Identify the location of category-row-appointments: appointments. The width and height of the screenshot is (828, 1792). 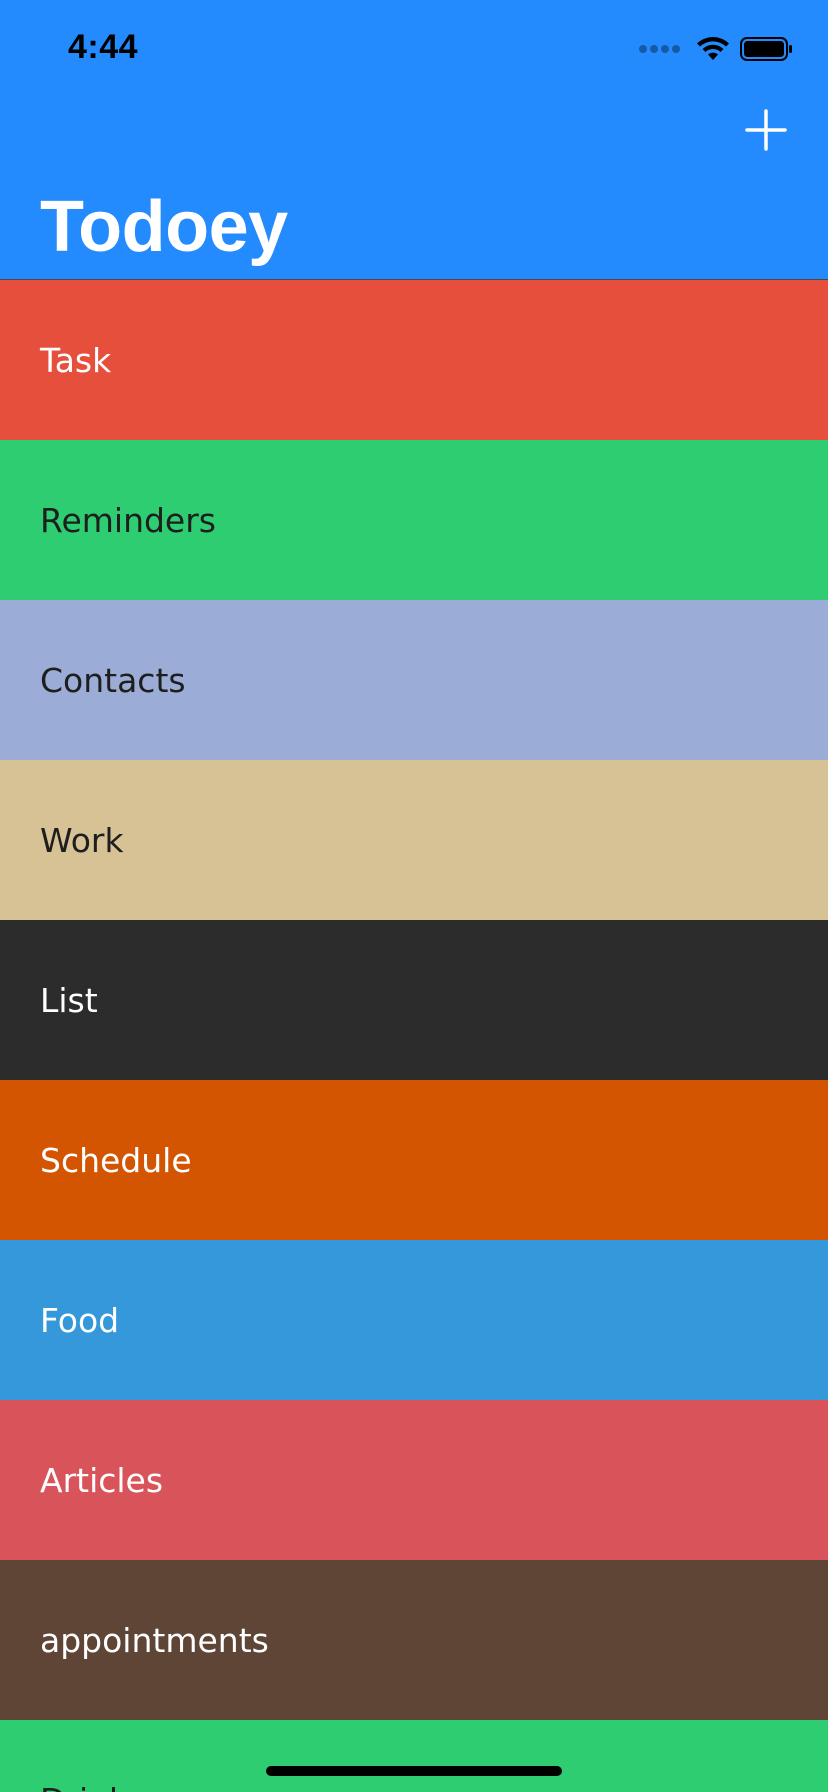
(414, 1640).